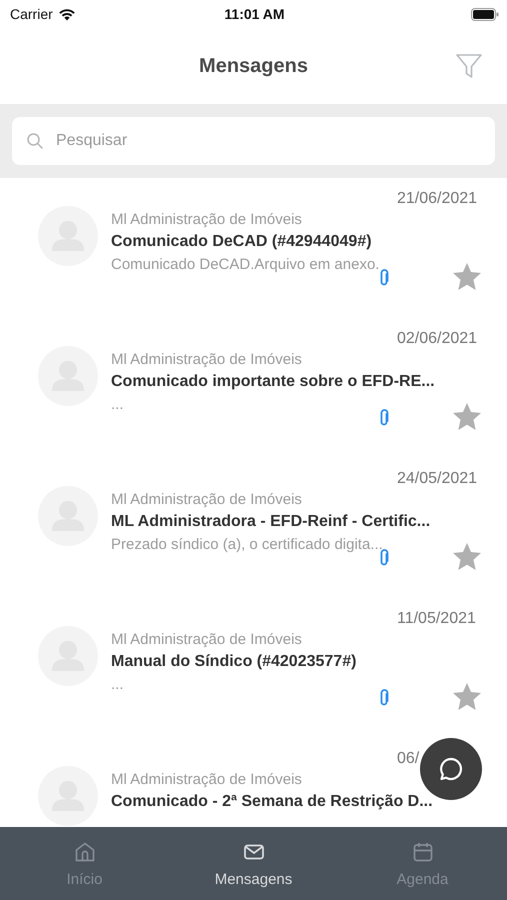  What do you see at coordinates (254, 14) in the screenshot?
I see `status-time: 11:01 AM` at bounding box center [254, 14].